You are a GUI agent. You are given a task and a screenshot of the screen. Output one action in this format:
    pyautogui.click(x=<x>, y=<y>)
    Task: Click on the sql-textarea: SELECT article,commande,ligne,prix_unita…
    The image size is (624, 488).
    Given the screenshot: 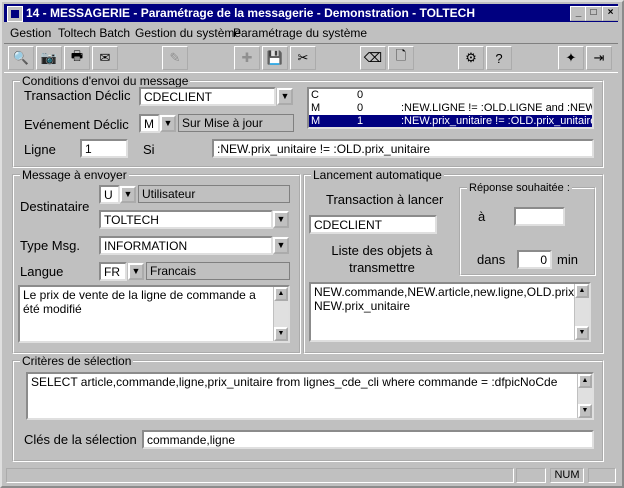 What is the action you would take?
    pyautogui.click(x=310, y=396)
    